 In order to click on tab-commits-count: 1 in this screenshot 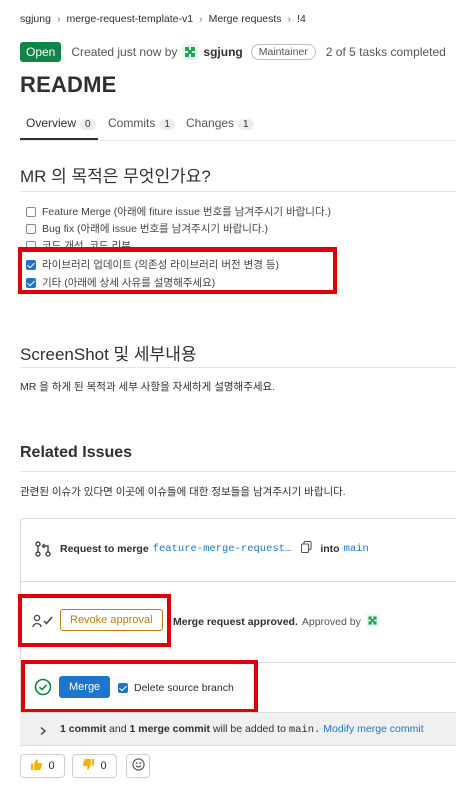, I will do `click(167, 124)`.